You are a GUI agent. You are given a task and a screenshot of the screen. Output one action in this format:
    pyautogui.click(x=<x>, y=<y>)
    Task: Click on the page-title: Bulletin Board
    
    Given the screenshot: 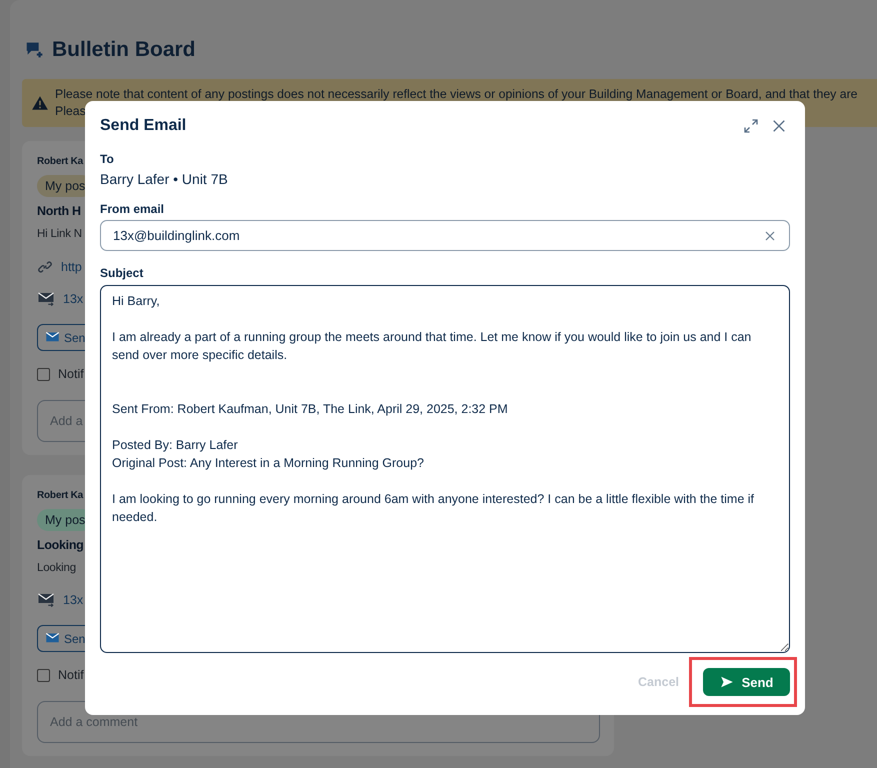 What is the action you would take?
    pyautogui.click(x=124, y=50)
    